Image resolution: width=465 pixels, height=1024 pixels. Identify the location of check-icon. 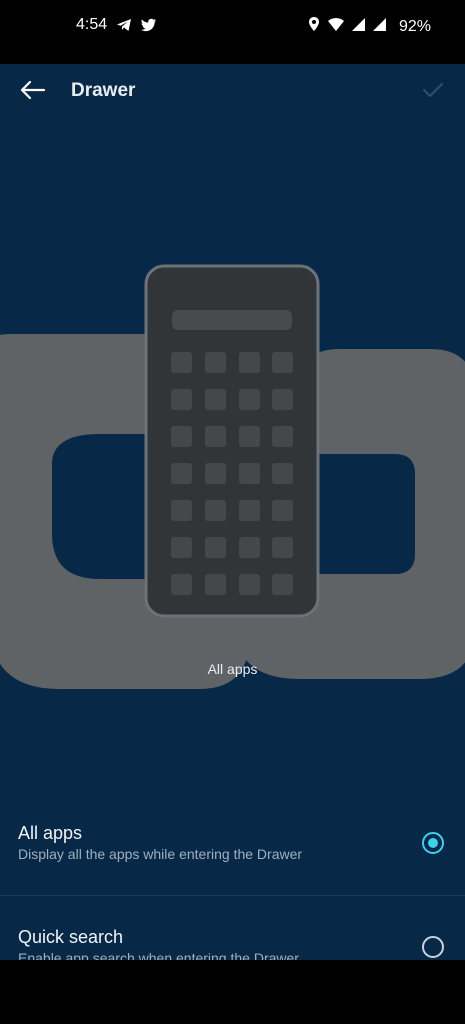
(433, 90).